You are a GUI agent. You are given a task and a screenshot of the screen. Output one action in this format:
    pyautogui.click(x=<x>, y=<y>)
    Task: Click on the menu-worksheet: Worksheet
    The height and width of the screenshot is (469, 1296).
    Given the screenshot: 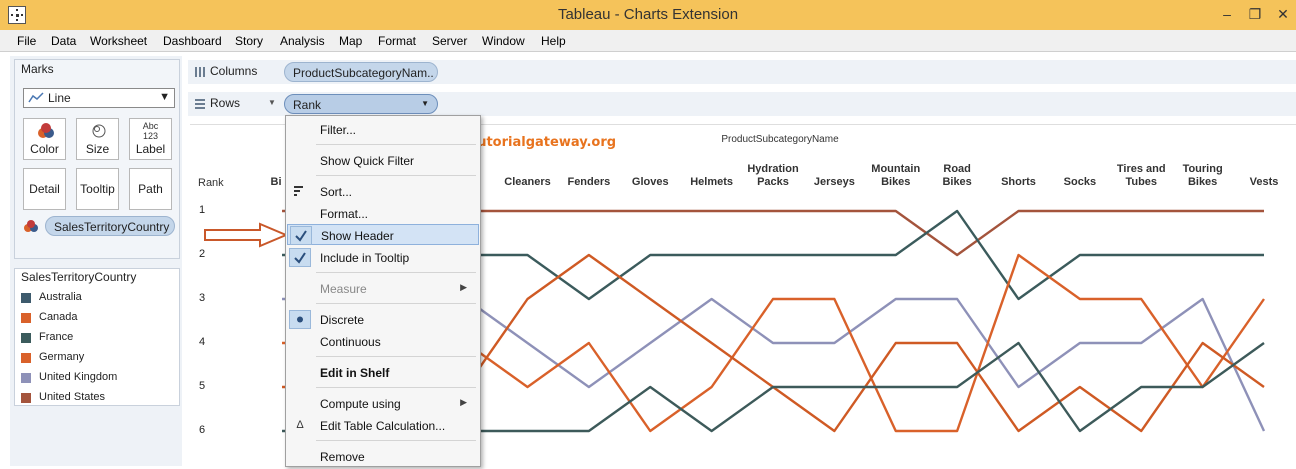 What is the action you would take?
    pyautogui.click(x=118, y=41)
    